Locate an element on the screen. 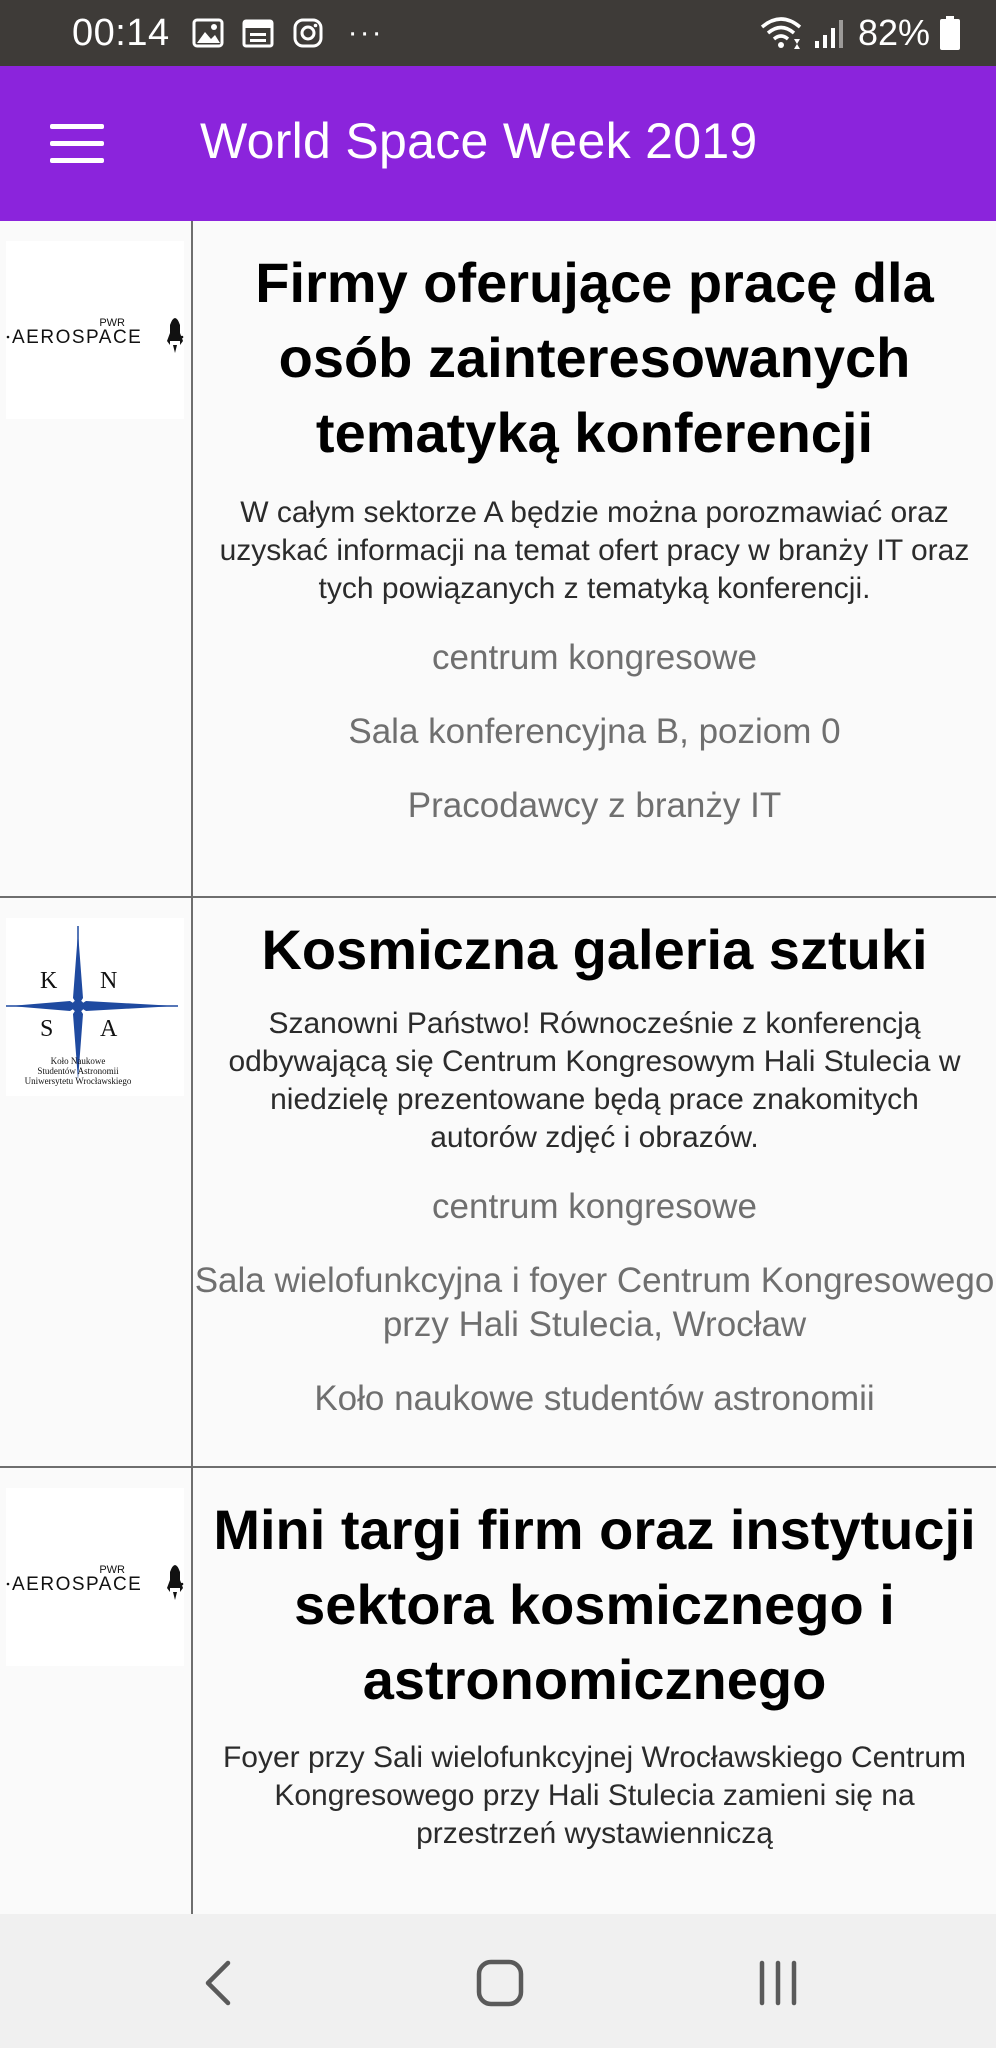 Image resolution: width=996 pixels, height=2048 pixels. app-bar: World Space Week 2019 is located at coordinates (498, 143).